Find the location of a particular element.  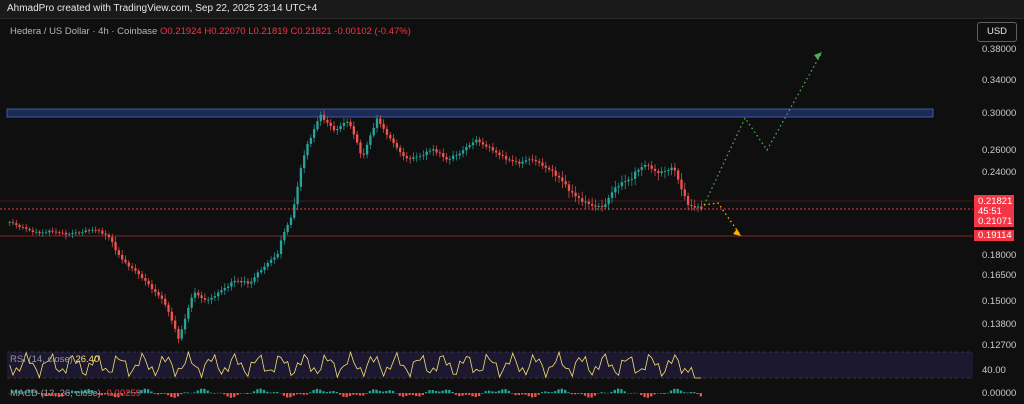

macd-legend: MACD (12, 26, close) -0.00259 is located at coordinates (75, 393).